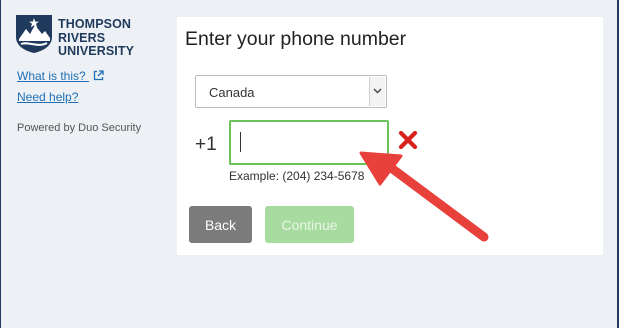  What do you see at coordinates (297, 176) in the screenshot?
I see `phone-example-hint: Example: (204) 234-5678` at bounding box center [297, 176].